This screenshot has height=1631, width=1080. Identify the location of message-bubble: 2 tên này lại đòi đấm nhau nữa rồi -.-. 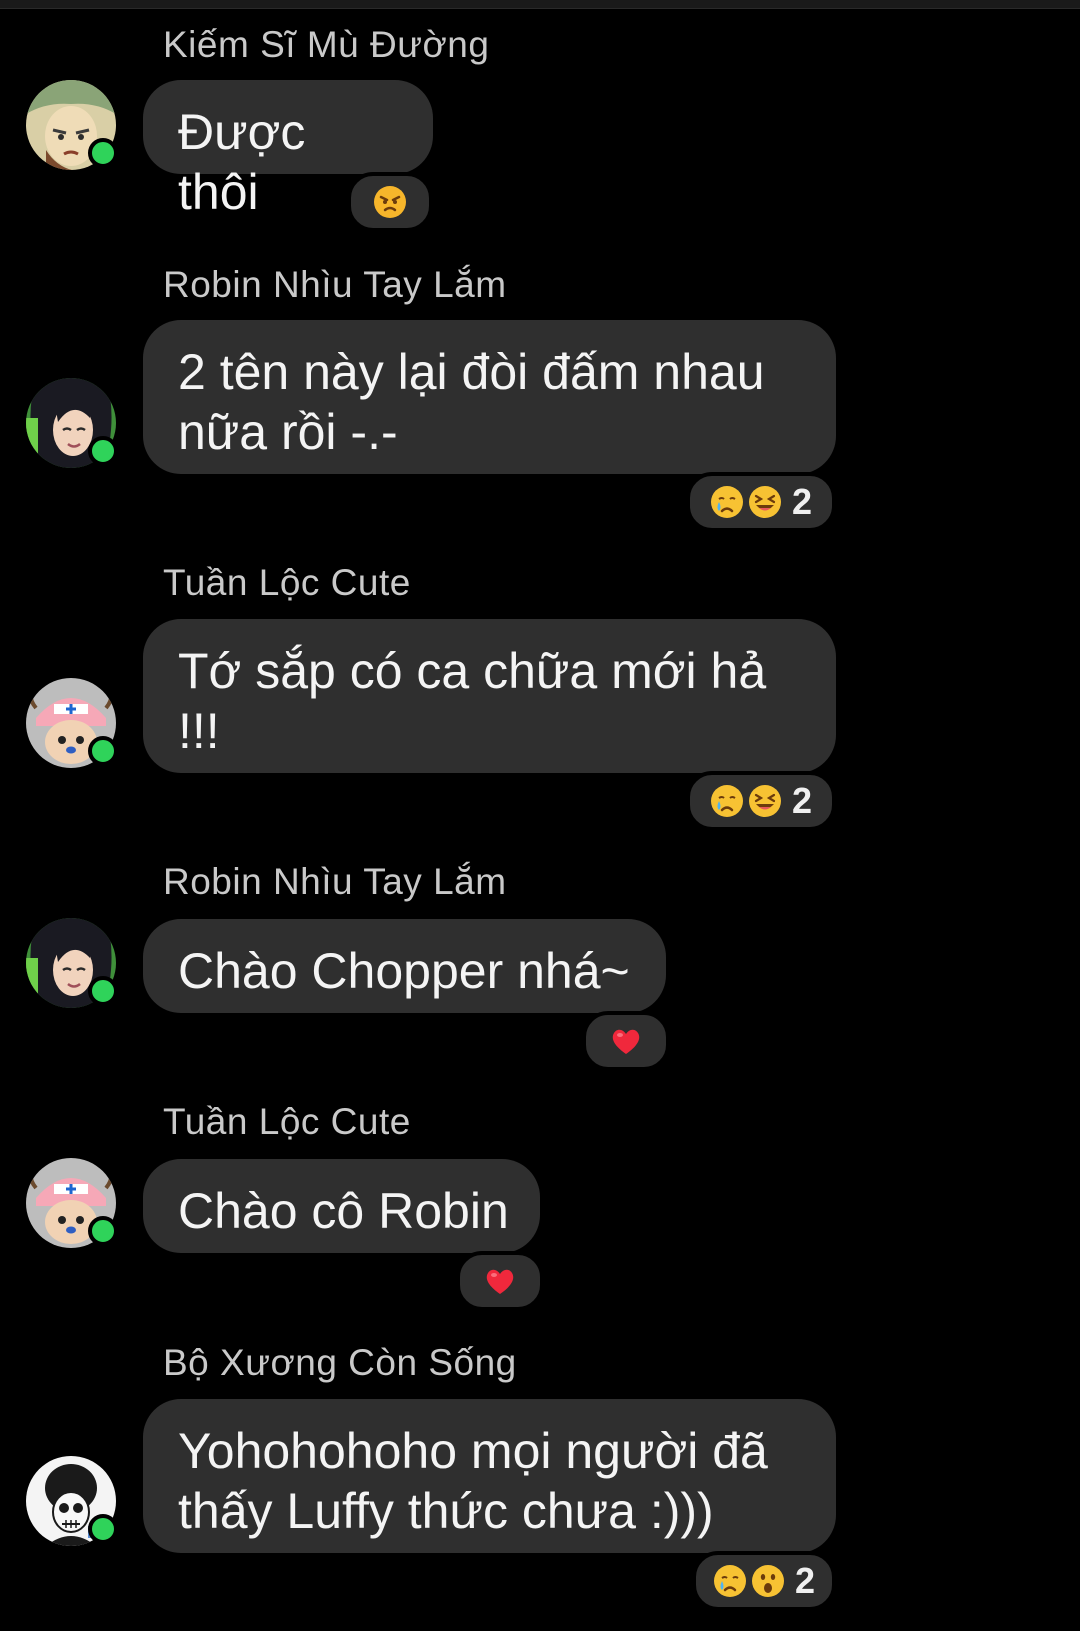
(489, 397).